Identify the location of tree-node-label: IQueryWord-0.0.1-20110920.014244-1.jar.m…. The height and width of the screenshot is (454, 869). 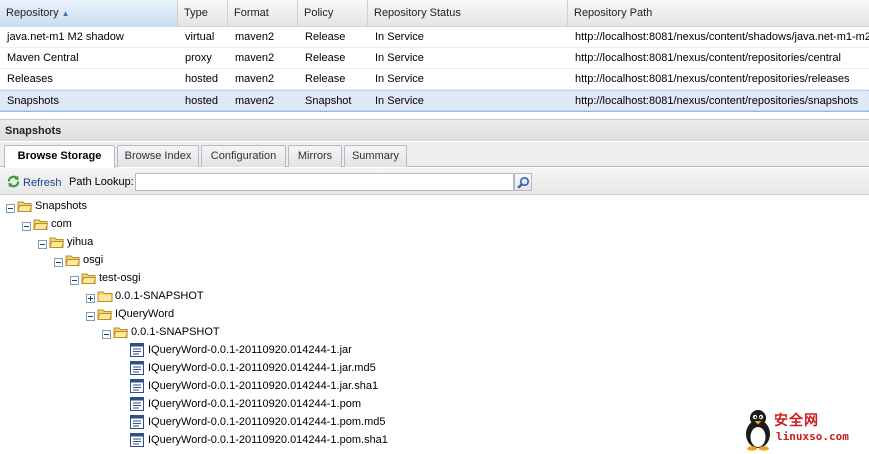
(262, 368).